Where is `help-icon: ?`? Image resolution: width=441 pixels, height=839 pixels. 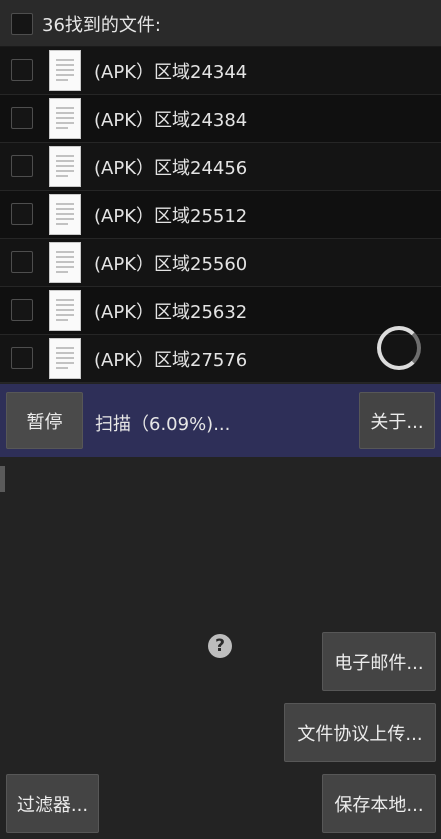 help-icon: ? is located at coordinates (220, 646).